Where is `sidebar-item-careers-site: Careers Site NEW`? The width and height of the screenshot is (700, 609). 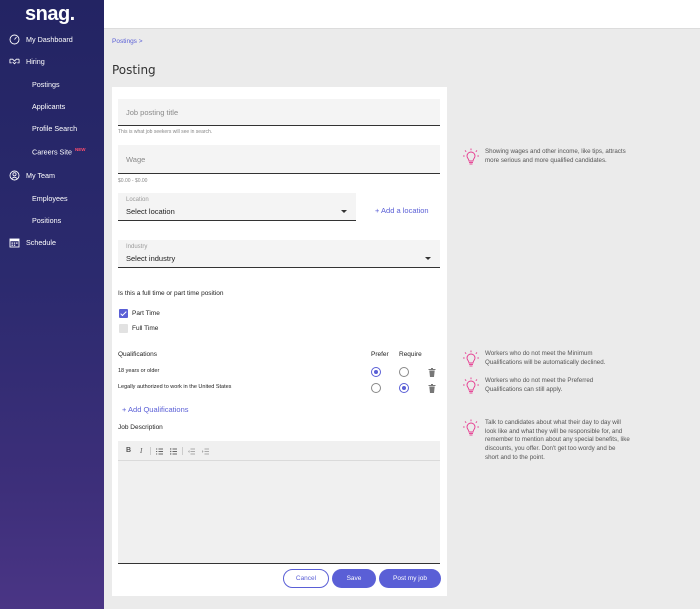
sidebar-item-careers-site: Careers Site NEW is located at coordinates (52, 152).